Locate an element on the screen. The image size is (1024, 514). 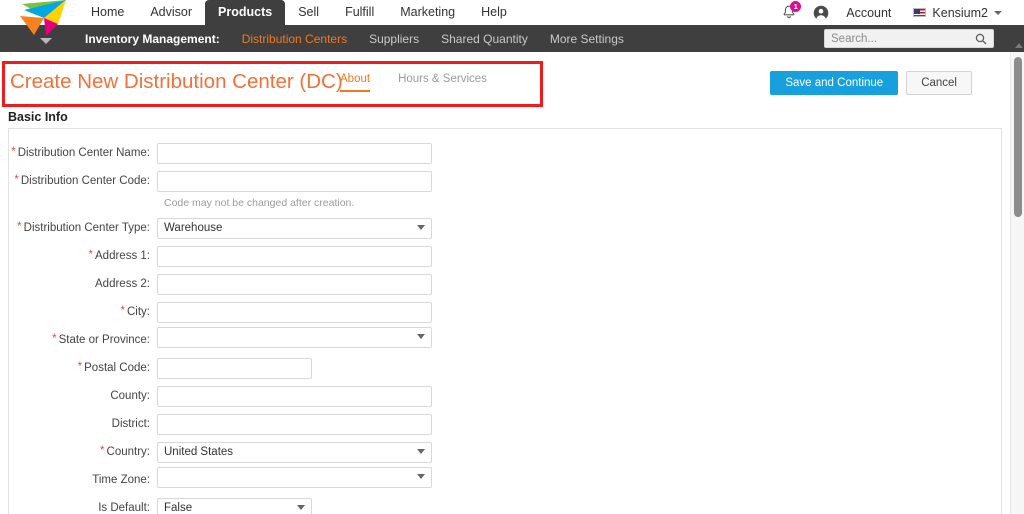
main-nav-item-home: Home is located at coordinates (107, 13).